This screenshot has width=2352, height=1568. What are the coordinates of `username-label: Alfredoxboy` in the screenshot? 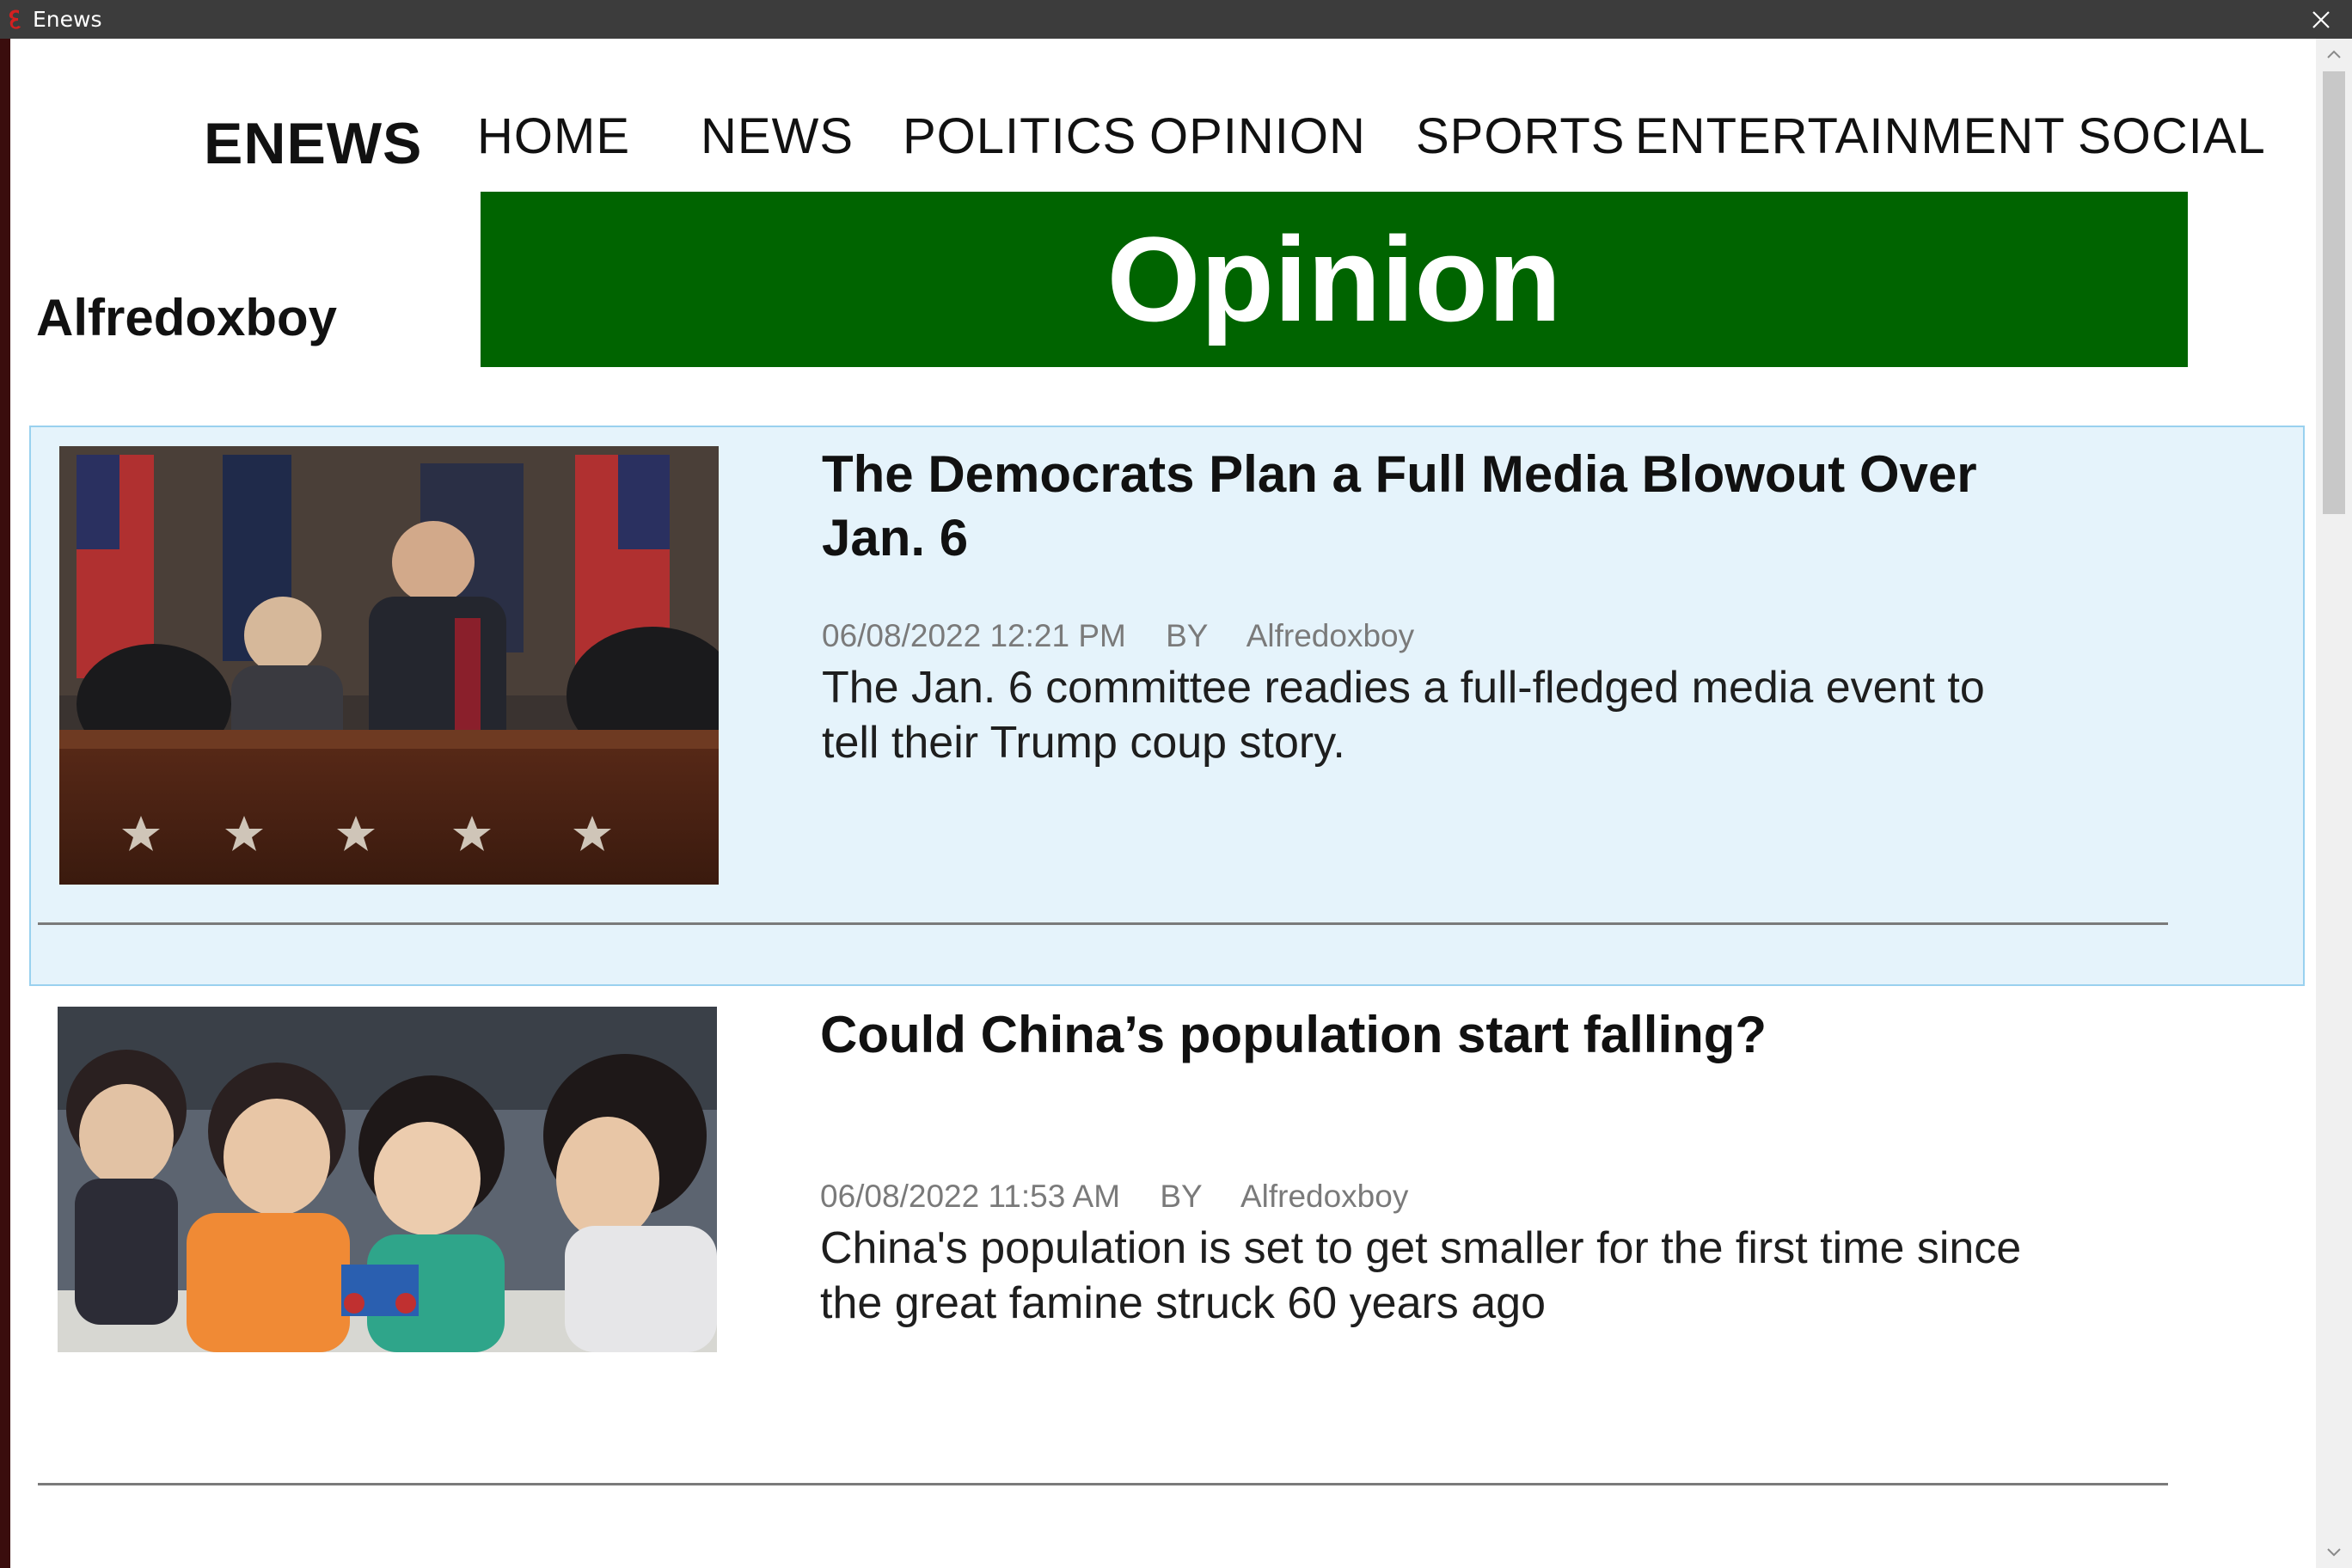 It's located at (187, 317).